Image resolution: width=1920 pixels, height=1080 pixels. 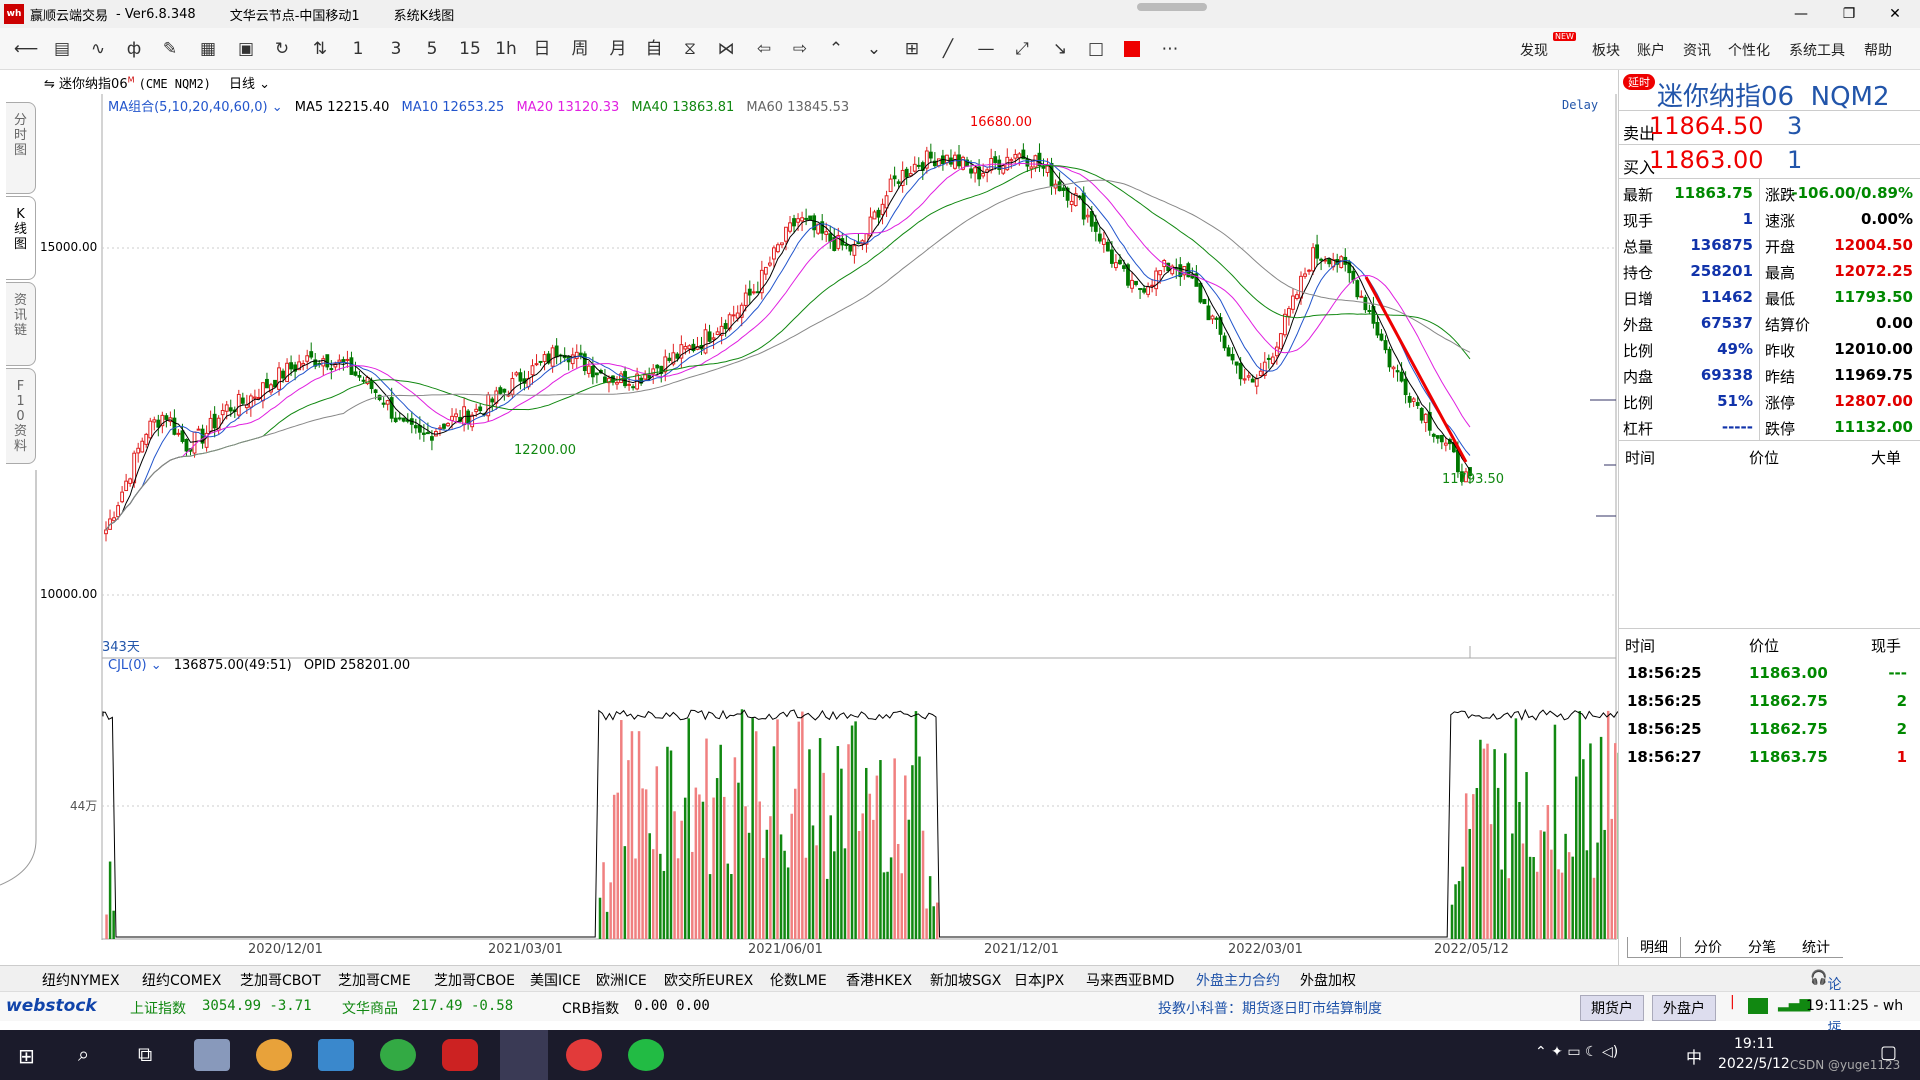 What do you see at coordinates (948, 49) in the screenshot?
I see `draw-line-icon: ╱` at bounding box center [948, 49].